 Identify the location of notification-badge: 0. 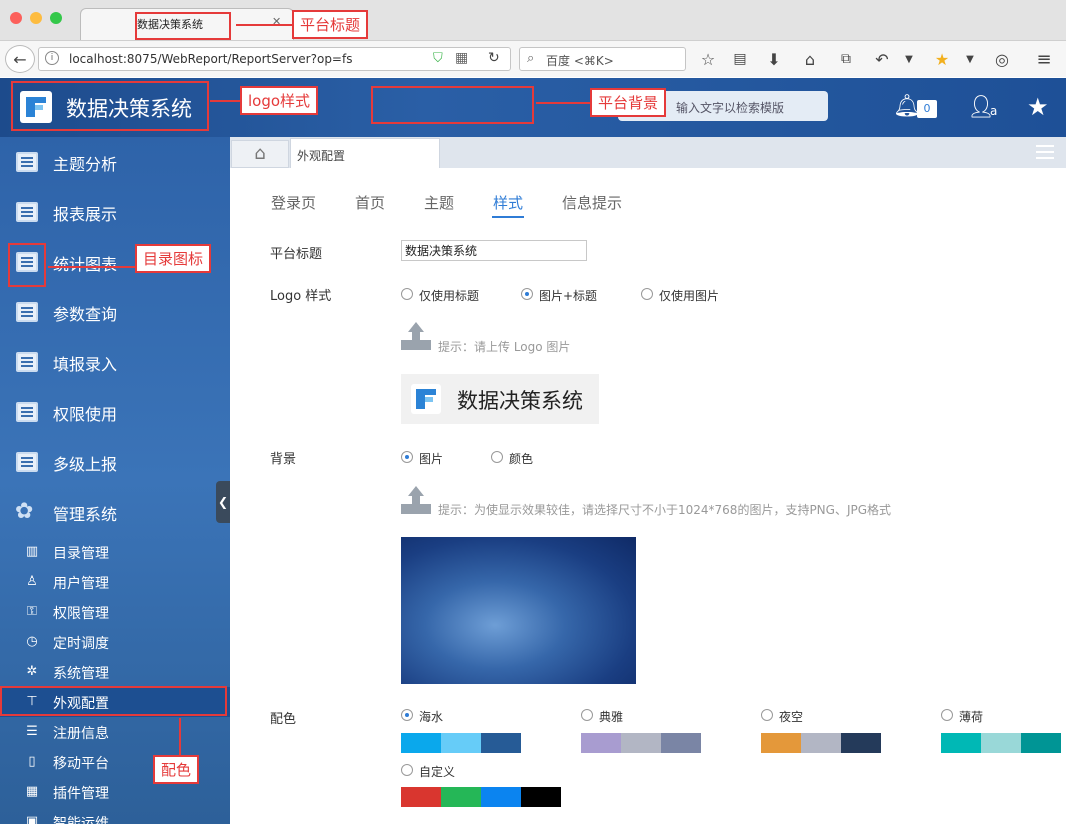
(927, 109).